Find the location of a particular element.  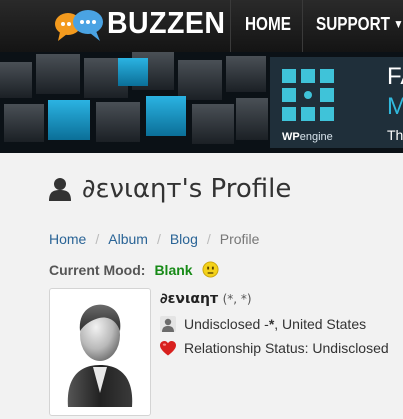

username-meta: (*, *) is located at coordinates (237, 299).